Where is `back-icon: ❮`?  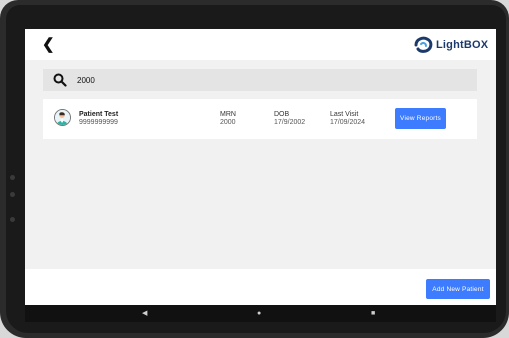
back-icon: ❮ is located at coordinates (48, 44).